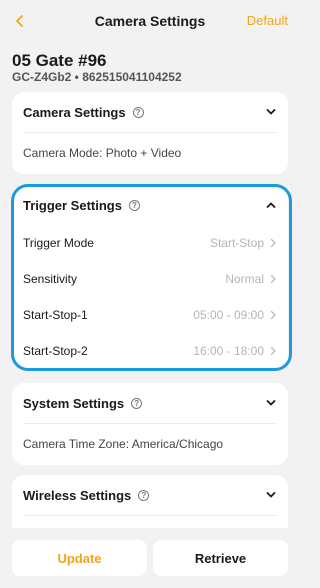 This screenshot has width=320, height=588. I want to click on nav-bar: Camera Settings Default, so click(150, 21).